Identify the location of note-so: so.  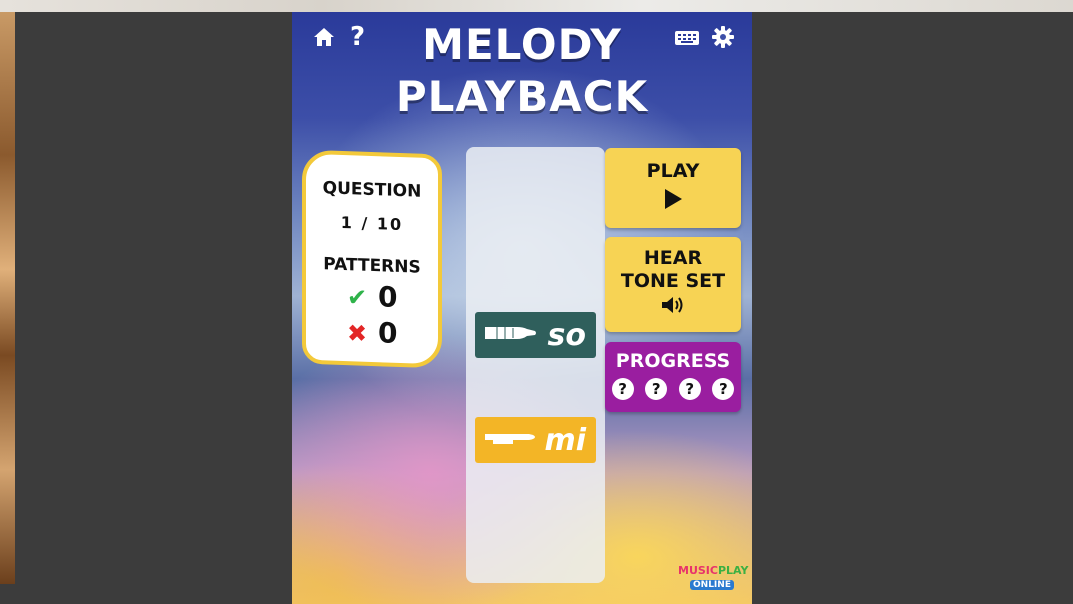
(535, 335).